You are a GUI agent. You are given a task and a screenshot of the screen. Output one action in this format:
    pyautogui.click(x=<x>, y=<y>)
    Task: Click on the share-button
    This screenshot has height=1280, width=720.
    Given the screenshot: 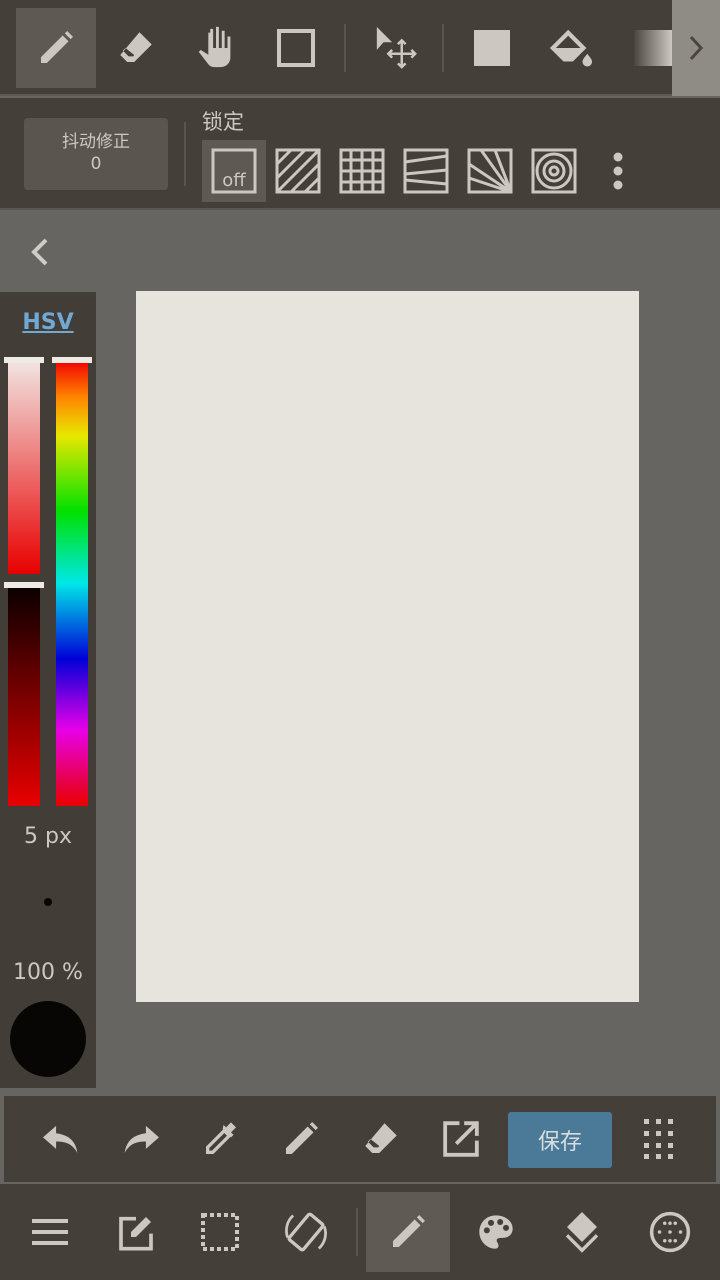 What is the action you would take?
    pyautogui.click(x=461, y=1139)
    